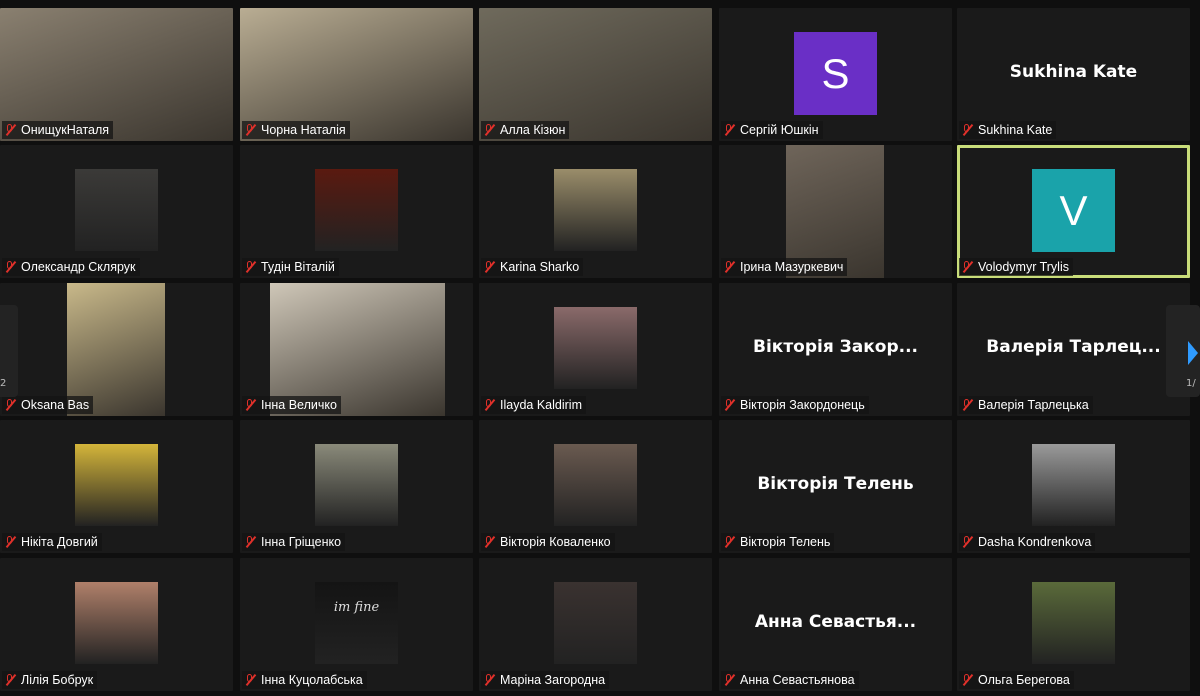 The width and height of the screenshot is (1200, 696). What do you see at coordinates (1073, 486) in the screenshot?
I see `participant-tile: Dasha Kondrenkova` at bounding box center [1073, 486].